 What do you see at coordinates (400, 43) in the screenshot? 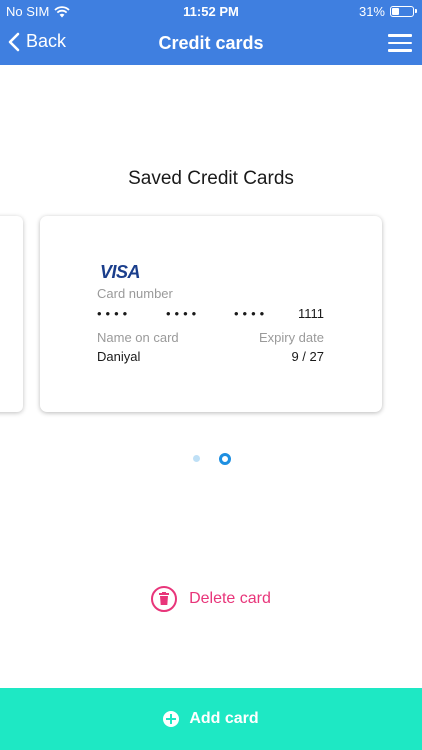
I see `hamburger-menu-icon` at bounding box center [400, 43].